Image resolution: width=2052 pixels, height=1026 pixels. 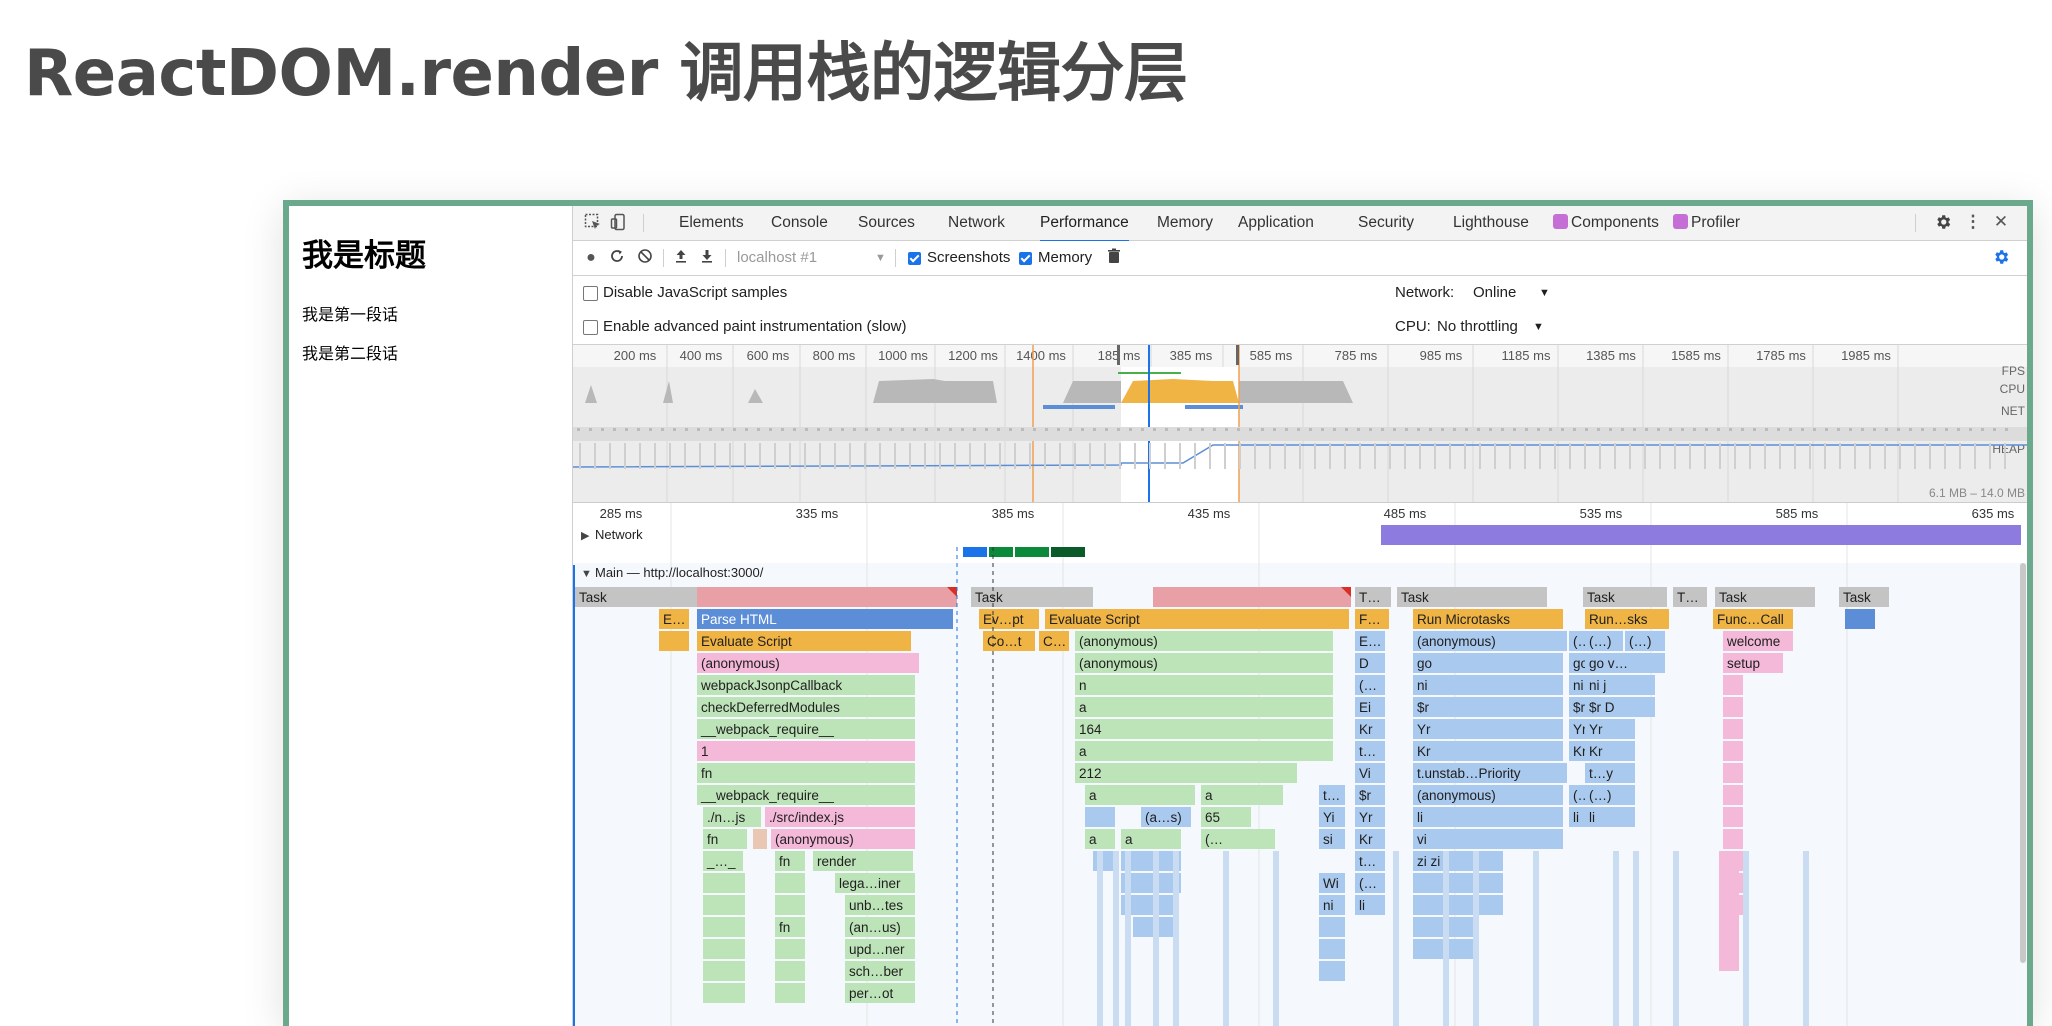 I want to click on tab-profiler: Profiler, so click(x=1706, y=223).